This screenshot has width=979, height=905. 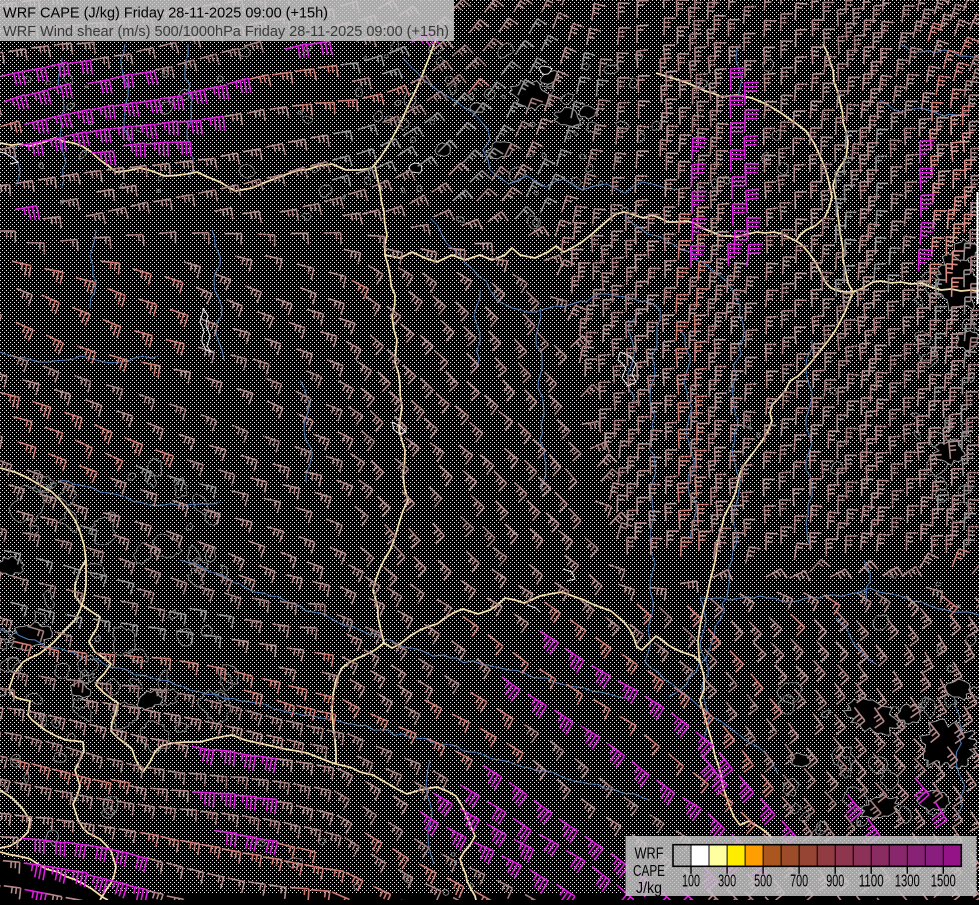 What do you see at coordinates (763, 881) in the screenshot?
I see `svg-text: 500` at bounding box center [763, 881].